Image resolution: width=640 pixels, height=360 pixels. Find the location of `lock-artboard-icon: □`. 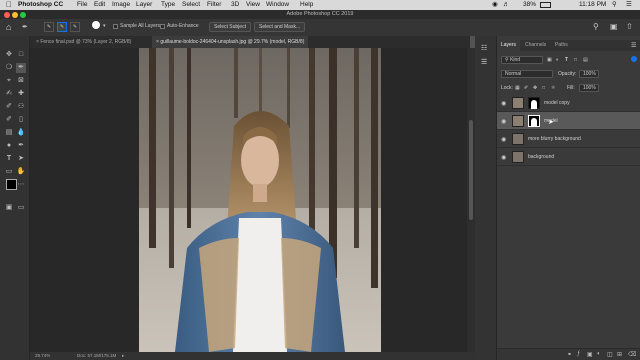

lock-artboard-icon: □ is located at coordinates (543, 88).